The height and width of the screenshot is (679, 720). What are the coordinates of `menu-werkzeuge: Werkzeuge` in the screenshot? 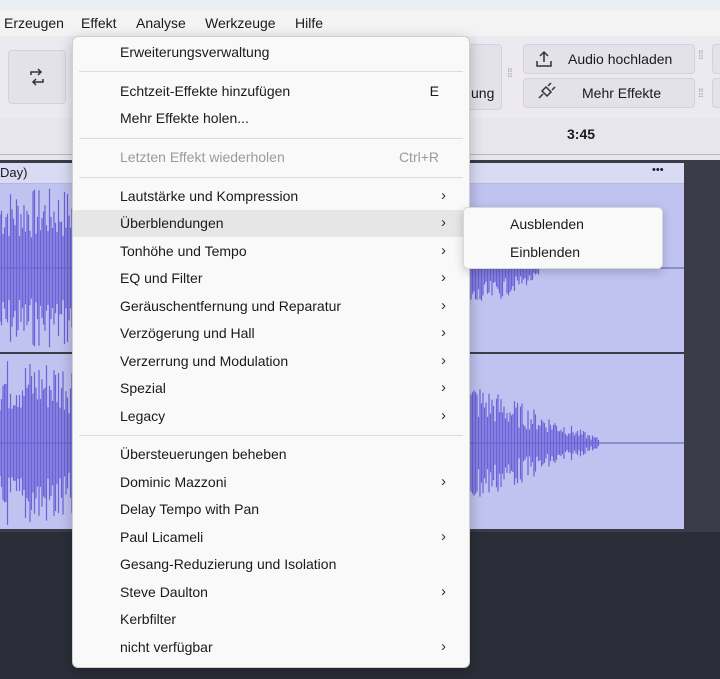 It's located at (240, 23).